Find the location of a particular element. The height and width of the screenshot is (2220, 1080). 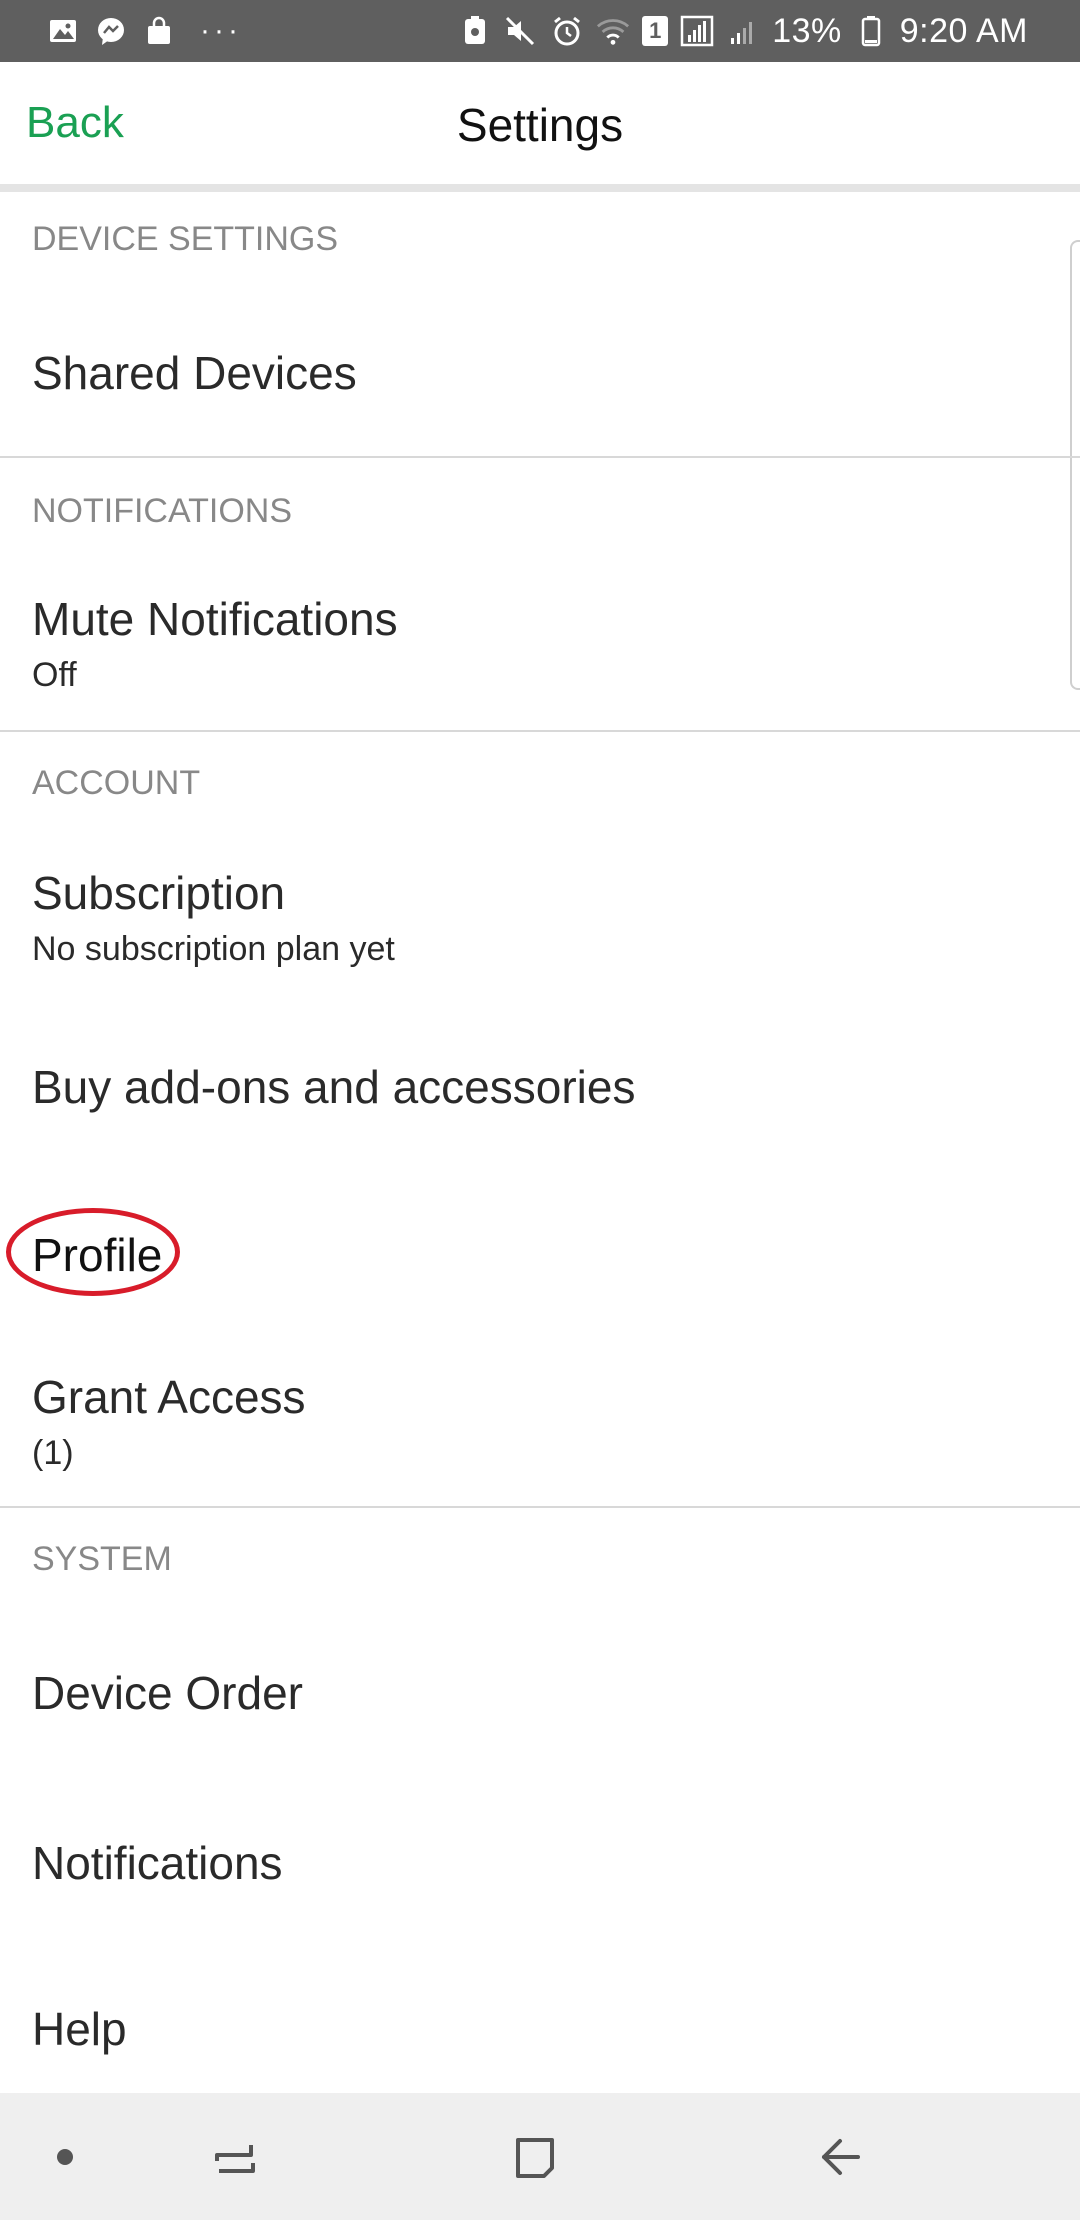

mute-notifications-value: Off is located at coordinates (54, 675).